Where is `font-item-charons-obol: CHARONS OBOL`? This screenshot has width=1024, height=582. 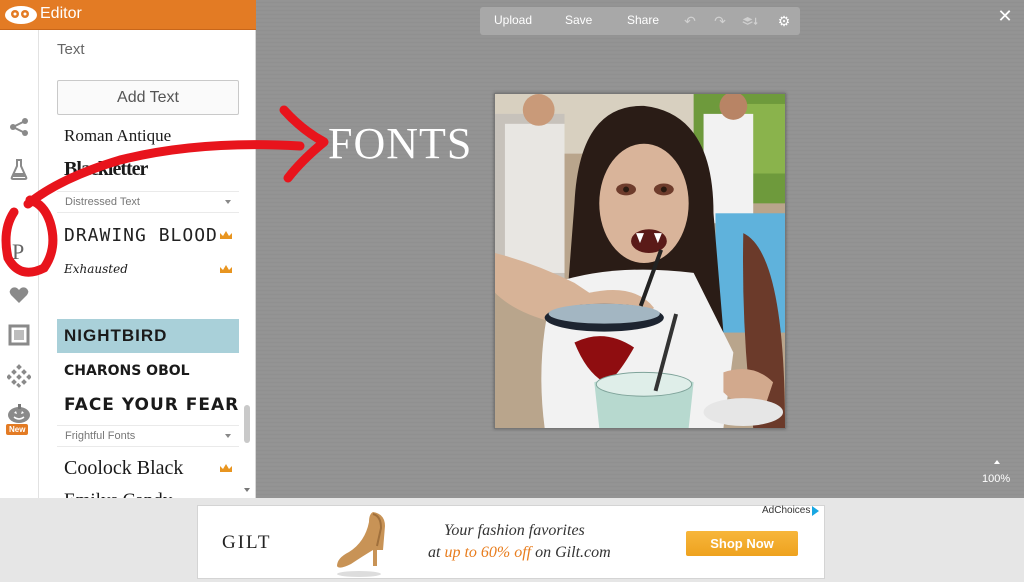
font-item-charons-obol: CHARONS OBOL is located at coordinates (148, 371).